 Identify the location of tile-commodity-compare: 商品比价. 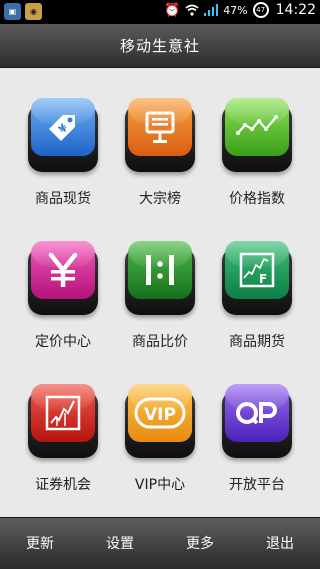
(160, 281).